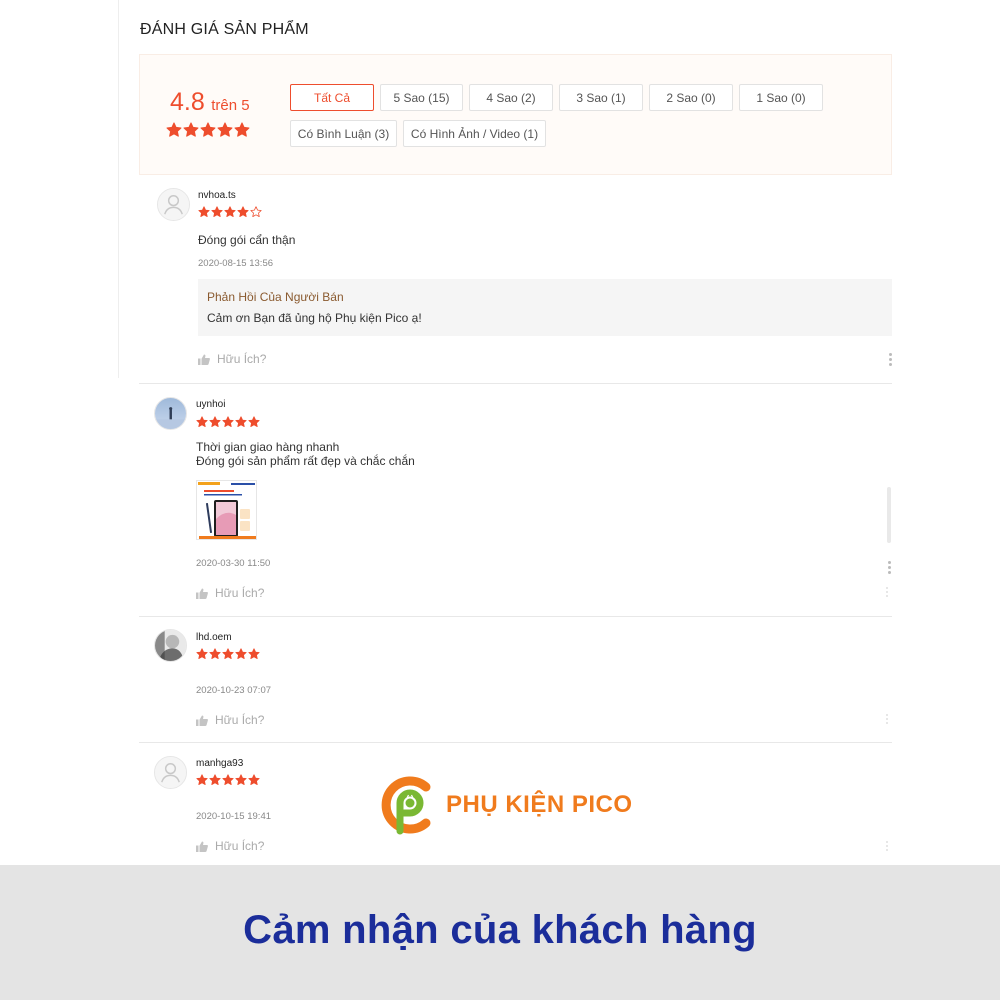 This screenshot has height=1000, width=1000. I want to click on image-scrollbar, so click(889, 515).